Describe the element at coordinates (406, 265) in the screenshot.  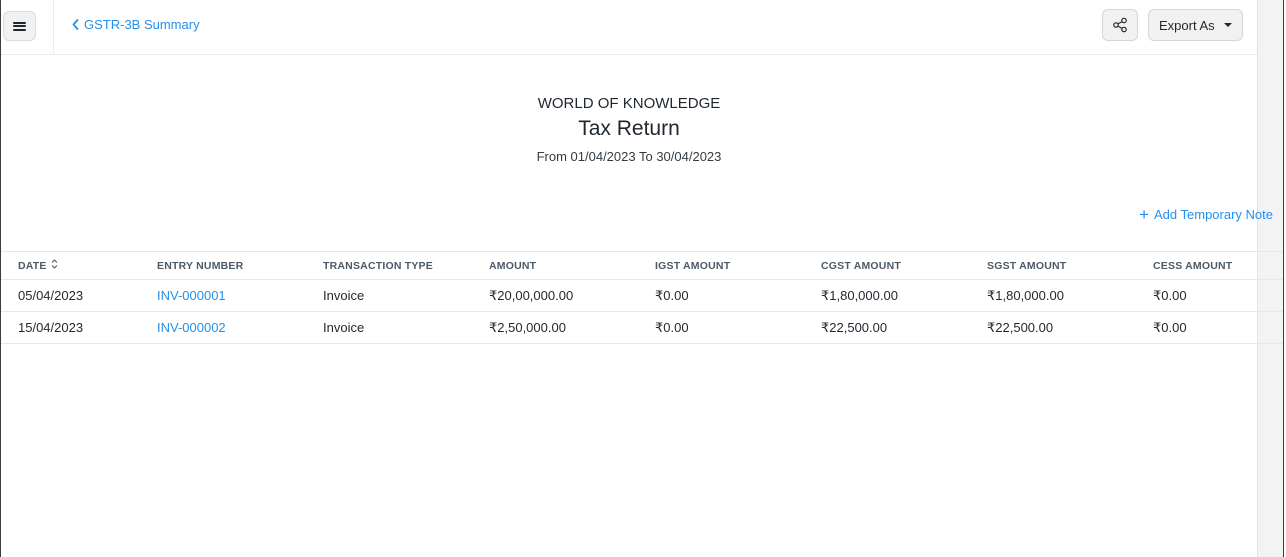
I see `column-header-transaction-type: TRANSACTION TYPE` at that location.